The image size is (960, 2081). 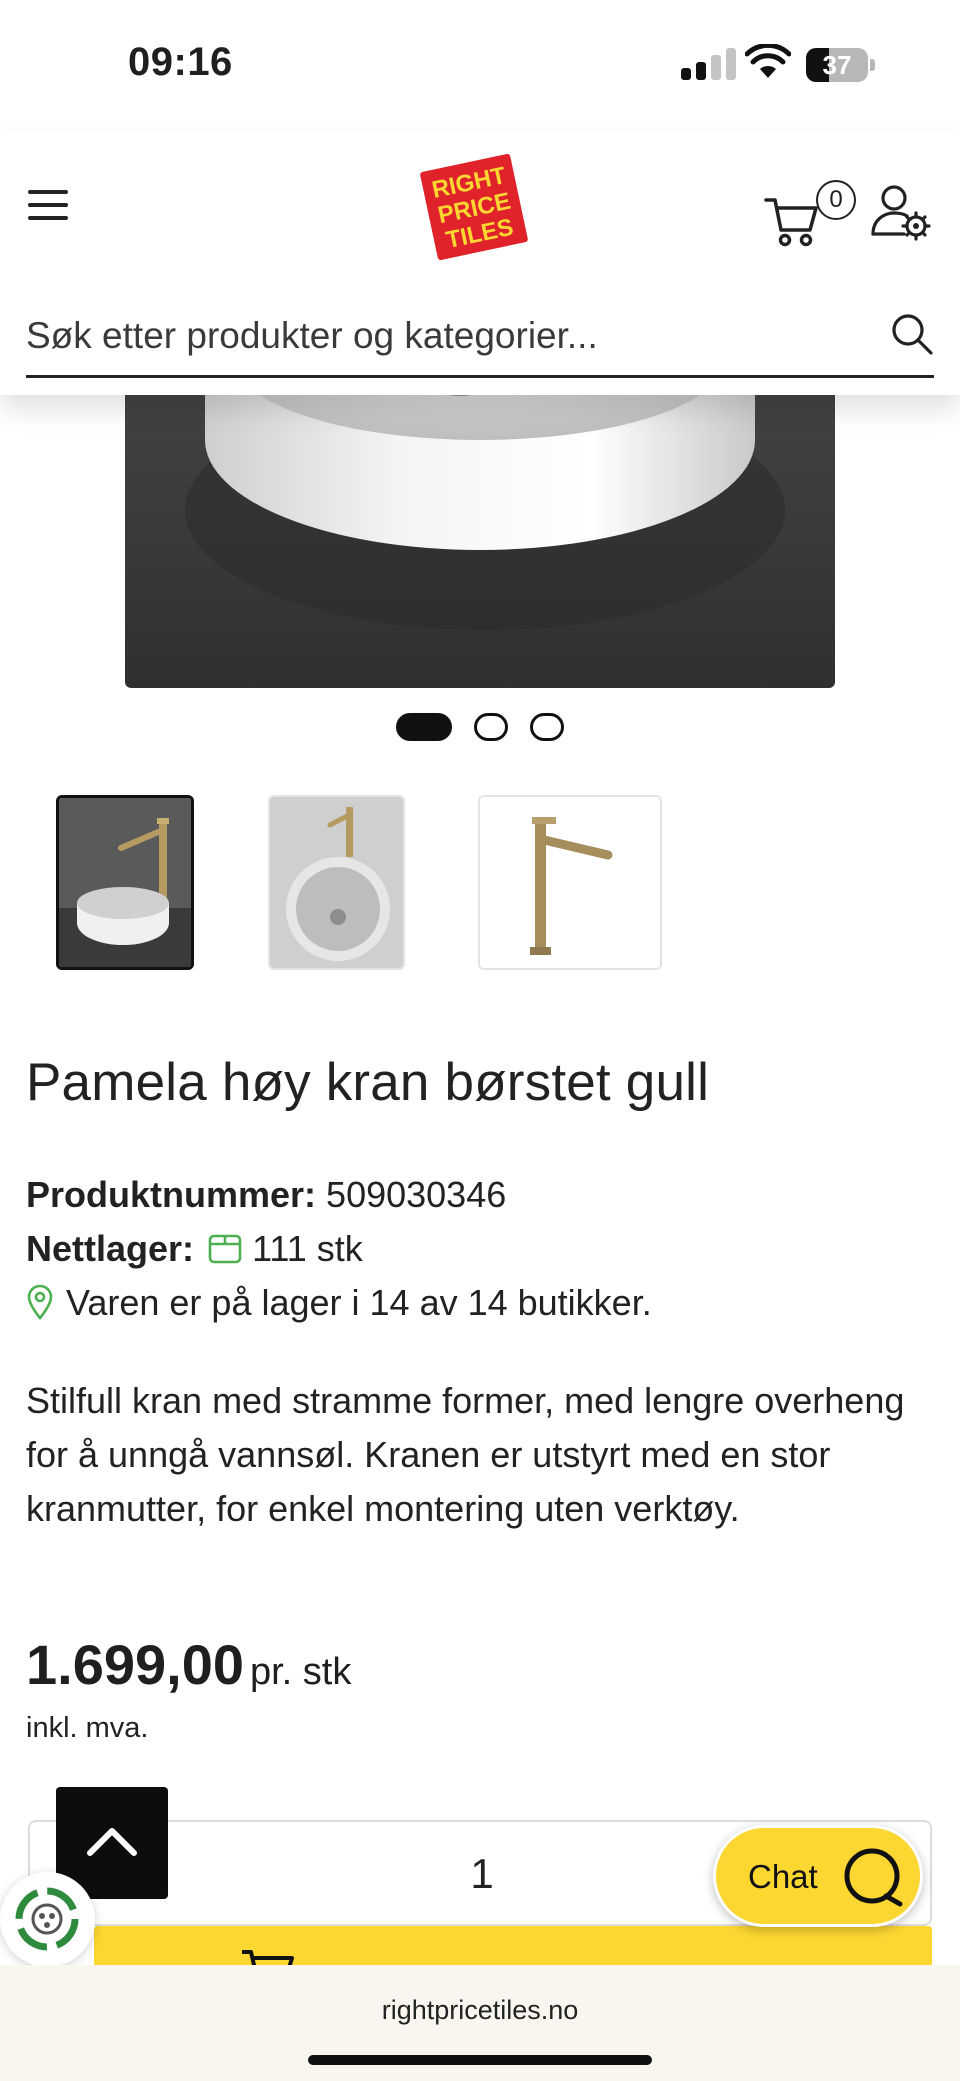 I want to click on wifi-icon, so click(x=768, y=61).